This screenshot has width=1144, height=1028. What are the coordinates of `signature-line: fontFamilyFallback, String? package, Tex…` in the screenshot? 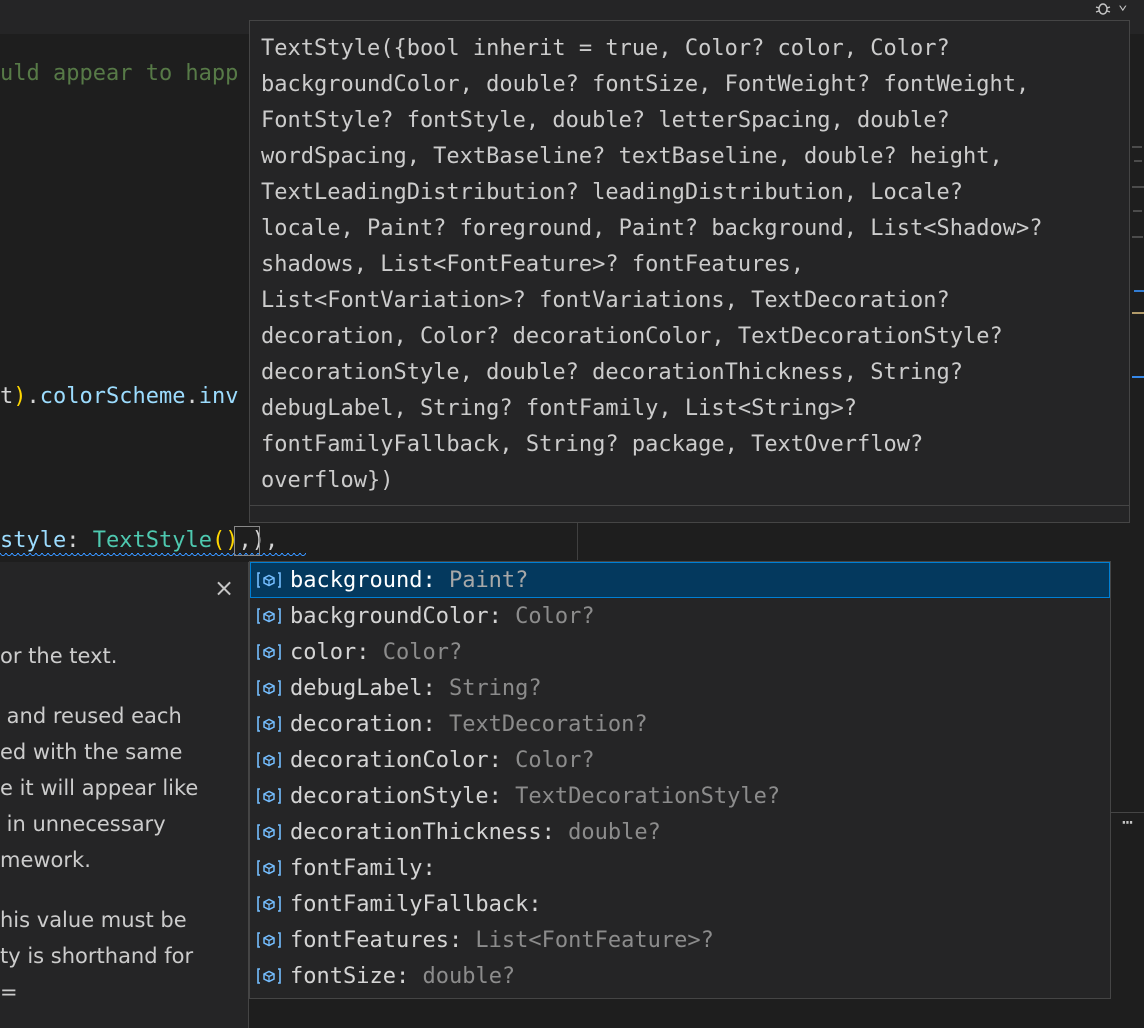 It's located at (592, 444).